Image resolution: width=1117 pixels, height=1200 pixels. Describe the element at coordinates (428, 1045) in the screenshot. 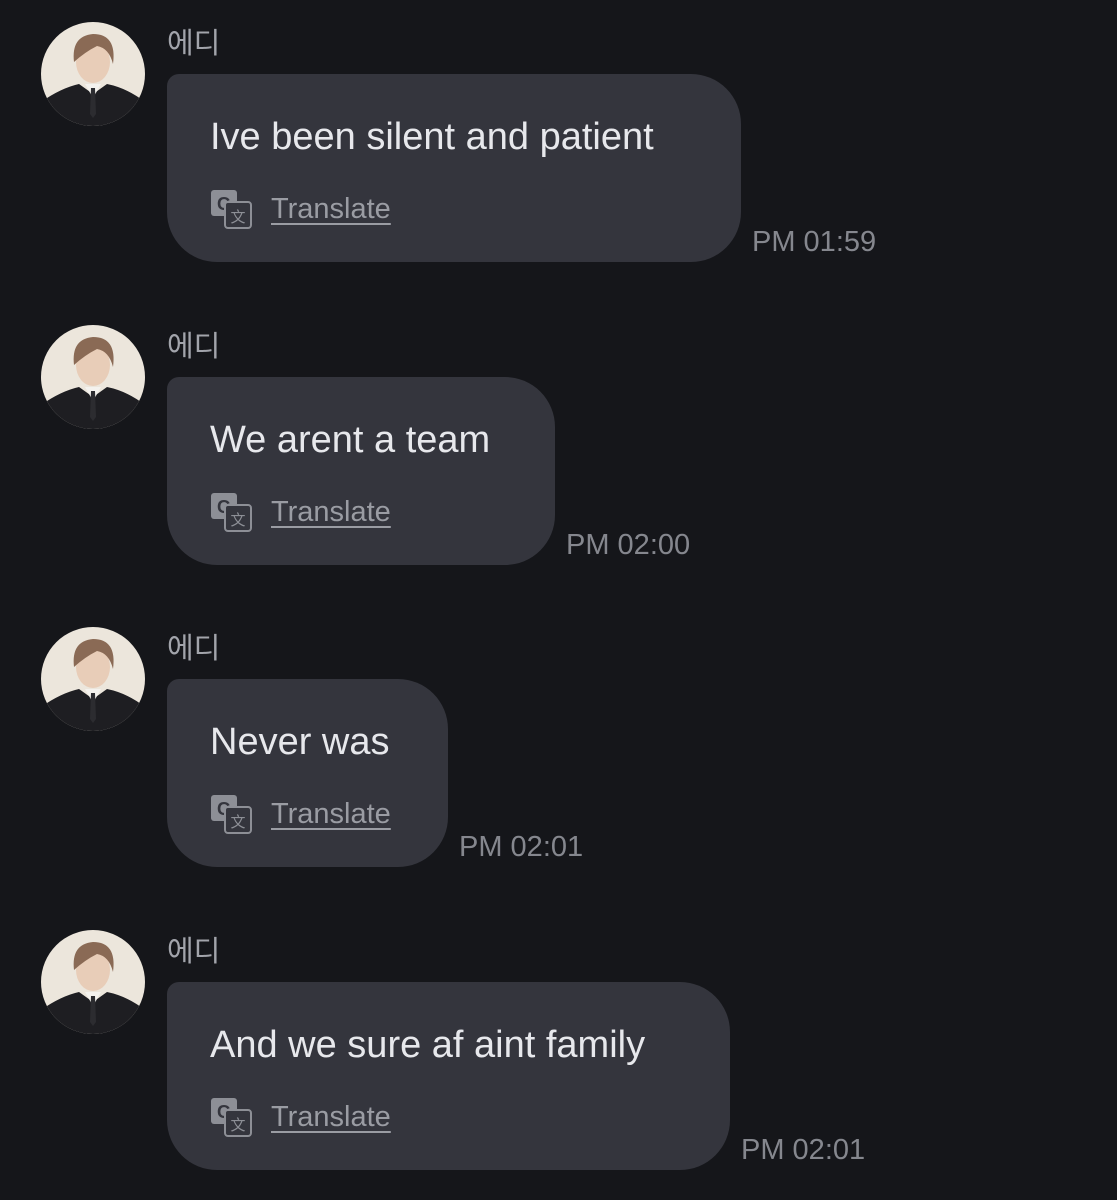

I see `message-text: And we sure af aint family` at that location.